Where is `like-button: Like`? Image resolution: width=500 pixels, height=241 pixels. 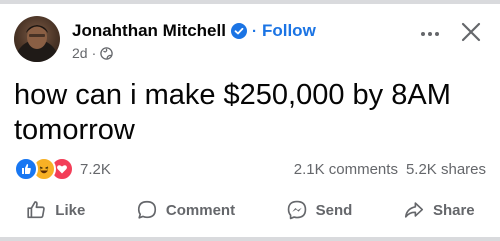 like-button: Like is located at coordinates (55, 210).